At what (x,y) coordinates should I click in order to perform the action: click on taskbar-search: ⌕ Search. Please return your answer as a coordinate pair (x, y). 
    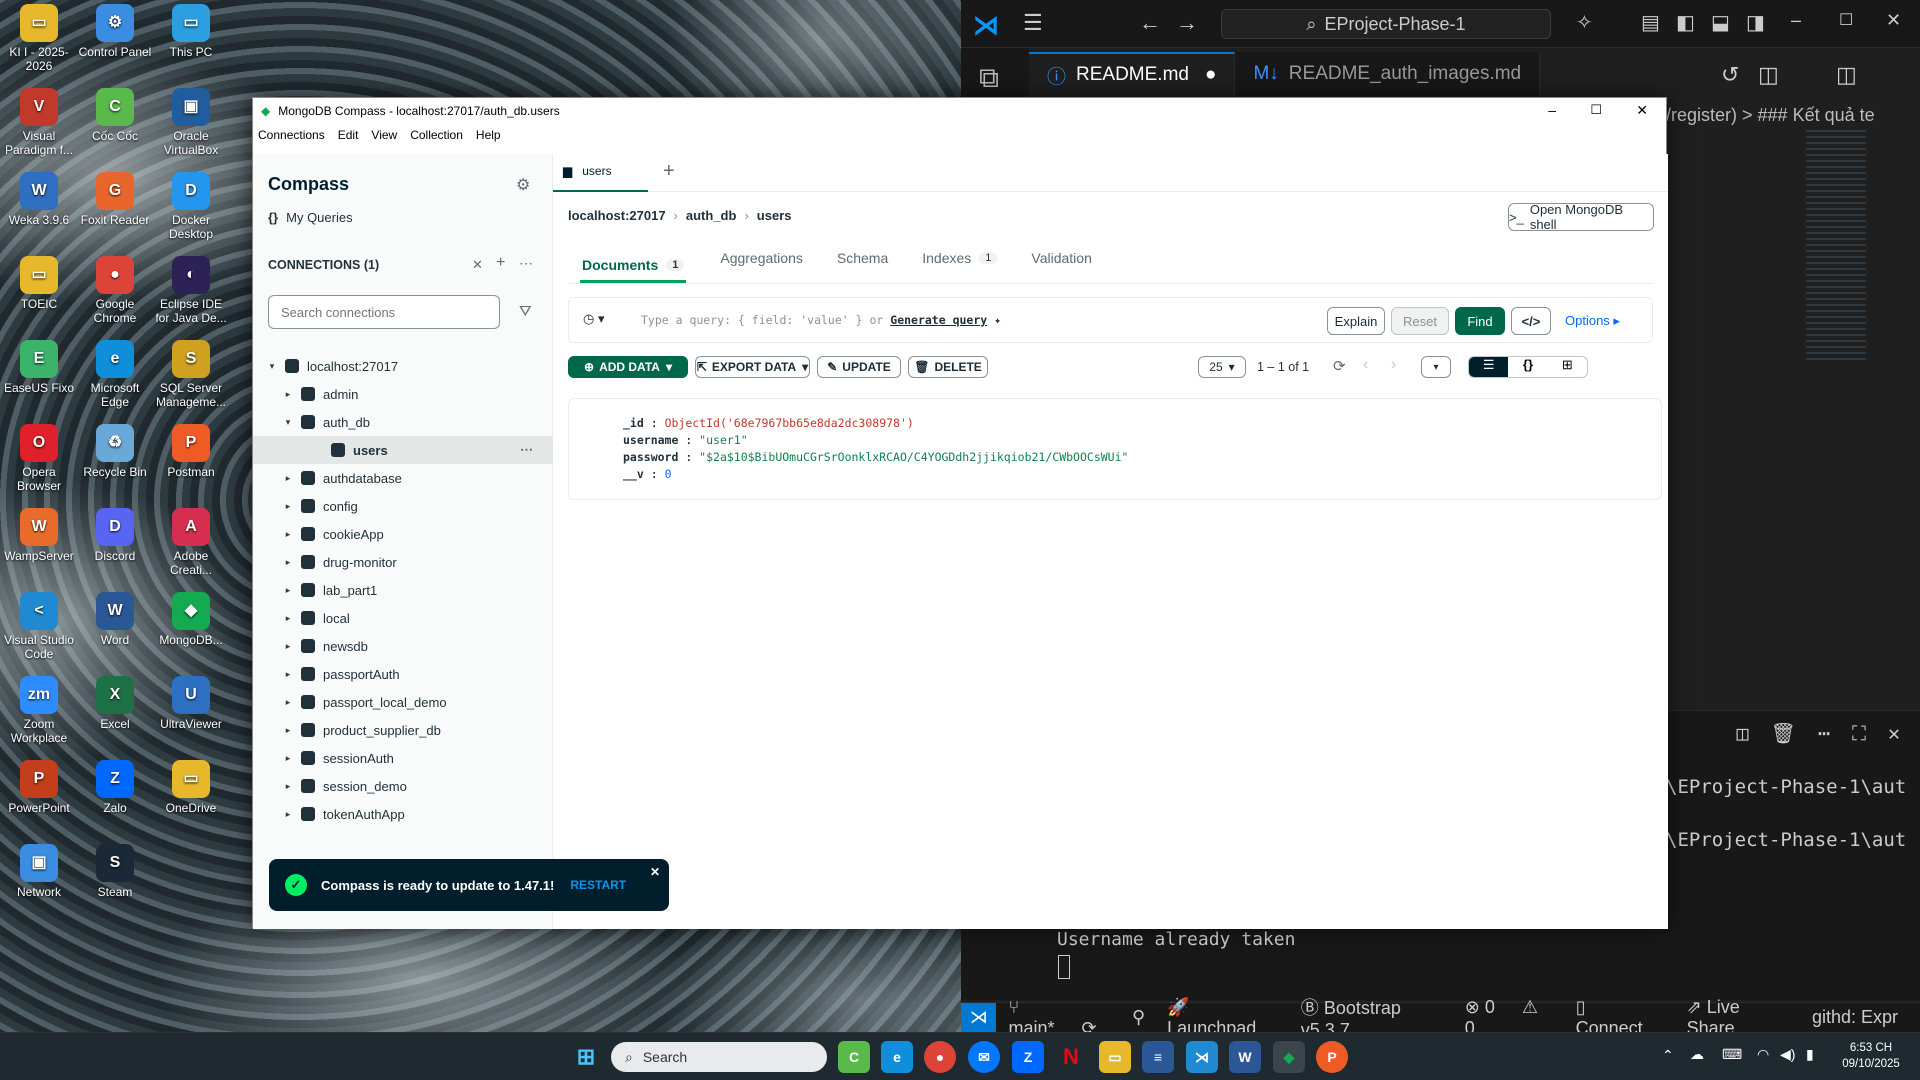
    Looking at the image, I should click on (719, 1057).